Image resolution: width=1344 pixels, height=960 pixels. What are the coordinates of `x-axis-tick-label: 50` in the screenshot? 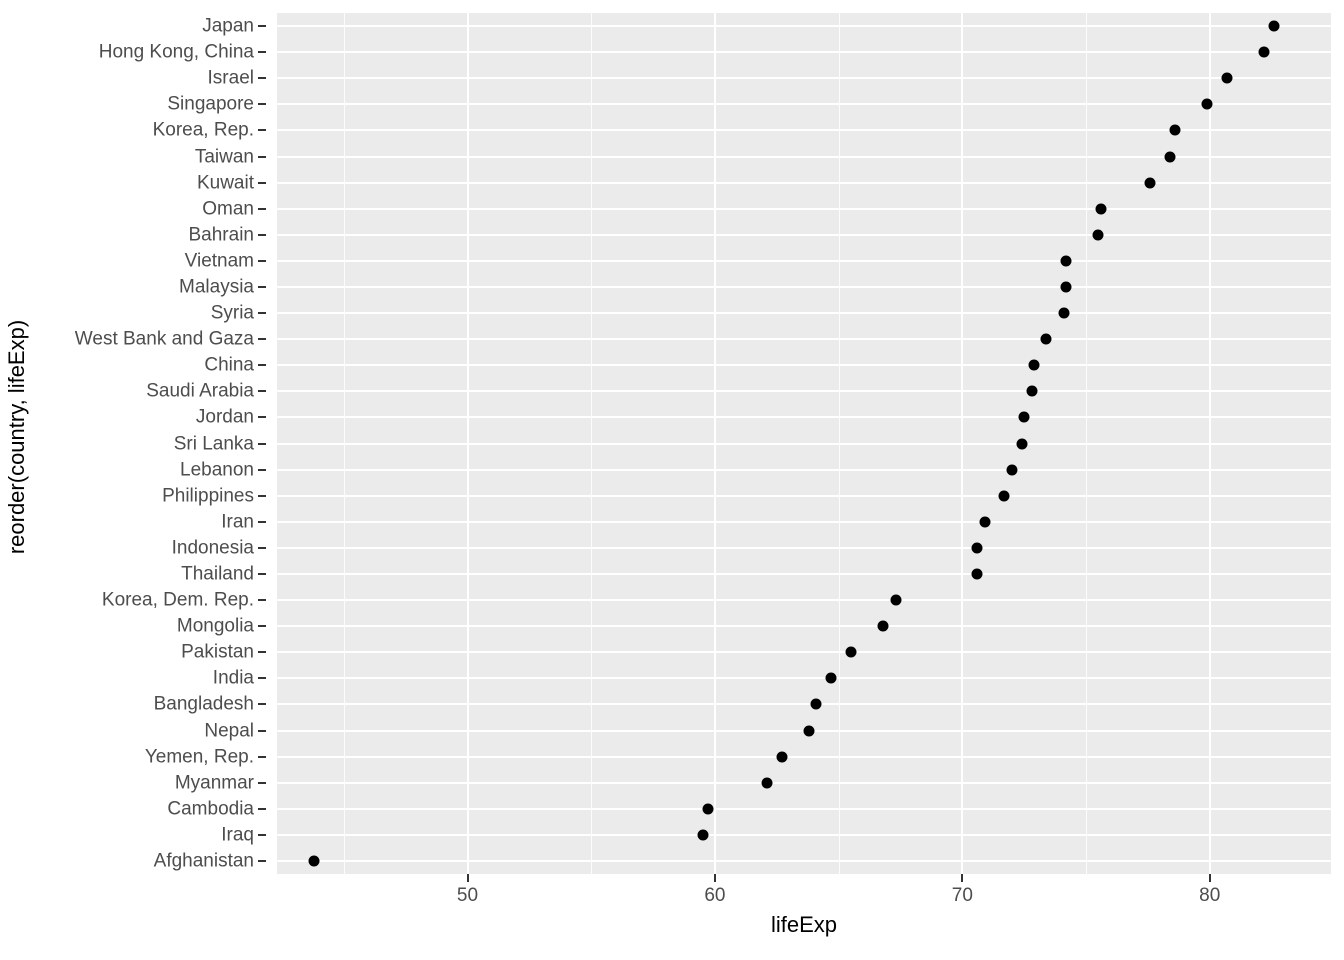 It's located at (467, 895).